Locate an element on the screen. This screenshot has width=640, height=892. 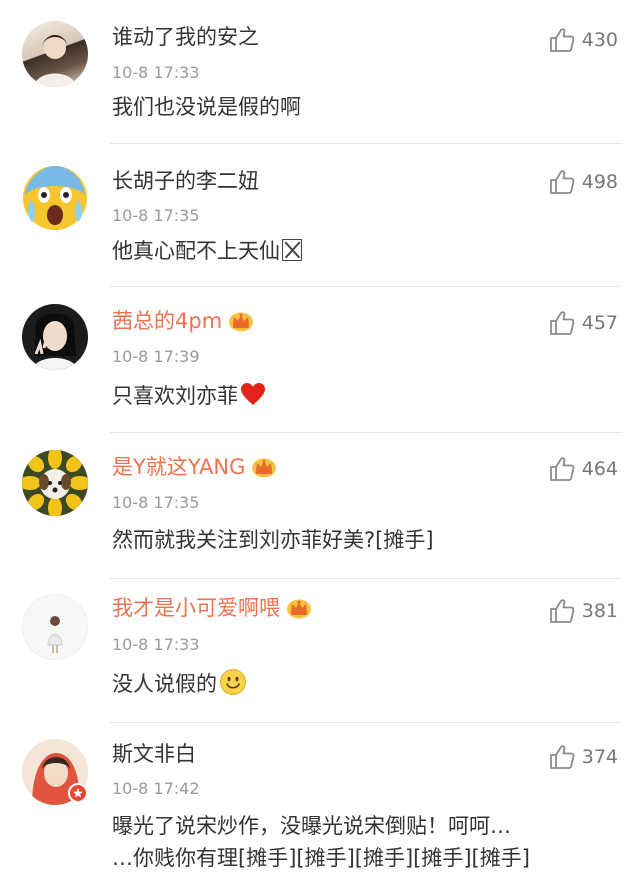
username: 我才是小可爱啊喂 is located at coordinates (212, 608).